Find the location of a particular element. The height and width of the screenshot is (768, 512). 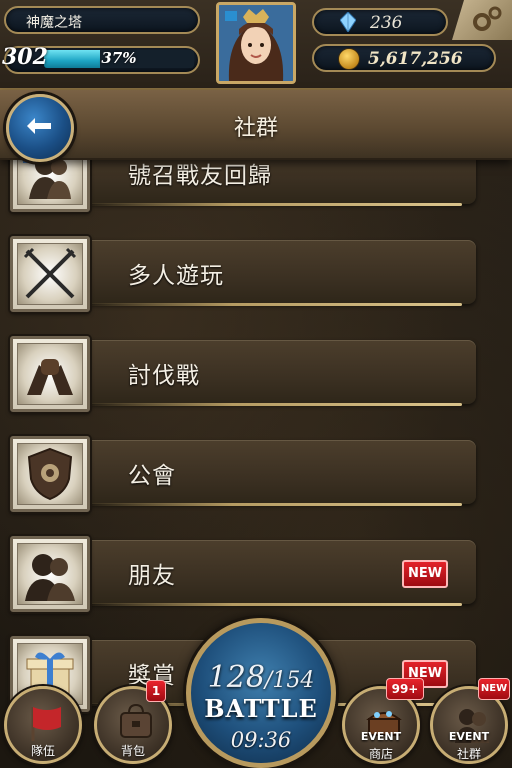

back-button is located at coordinates (40, 128).